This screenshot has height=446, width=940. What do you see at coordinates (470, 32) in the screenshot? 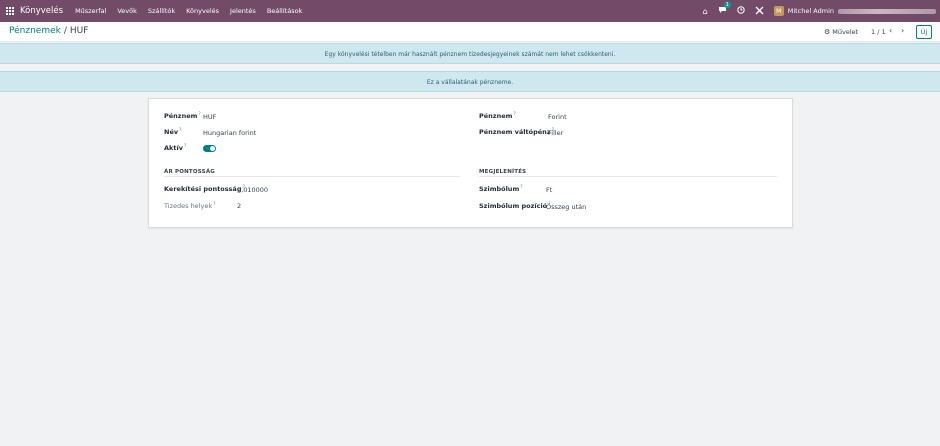
I see `control-panel: Pénznemek / HUF ⚙ Művelet 1 / 1 ‹ › Új` at bounding box center [470, 32].